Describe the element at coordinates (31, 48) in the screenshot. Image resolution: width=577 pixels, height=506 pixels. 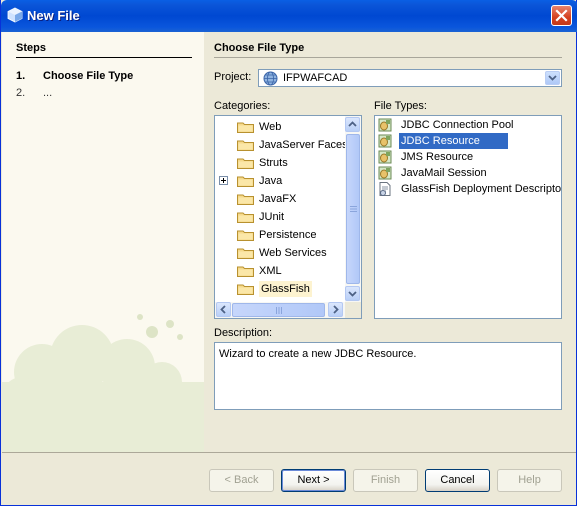
I see `steps-heading: Steps` at that location.